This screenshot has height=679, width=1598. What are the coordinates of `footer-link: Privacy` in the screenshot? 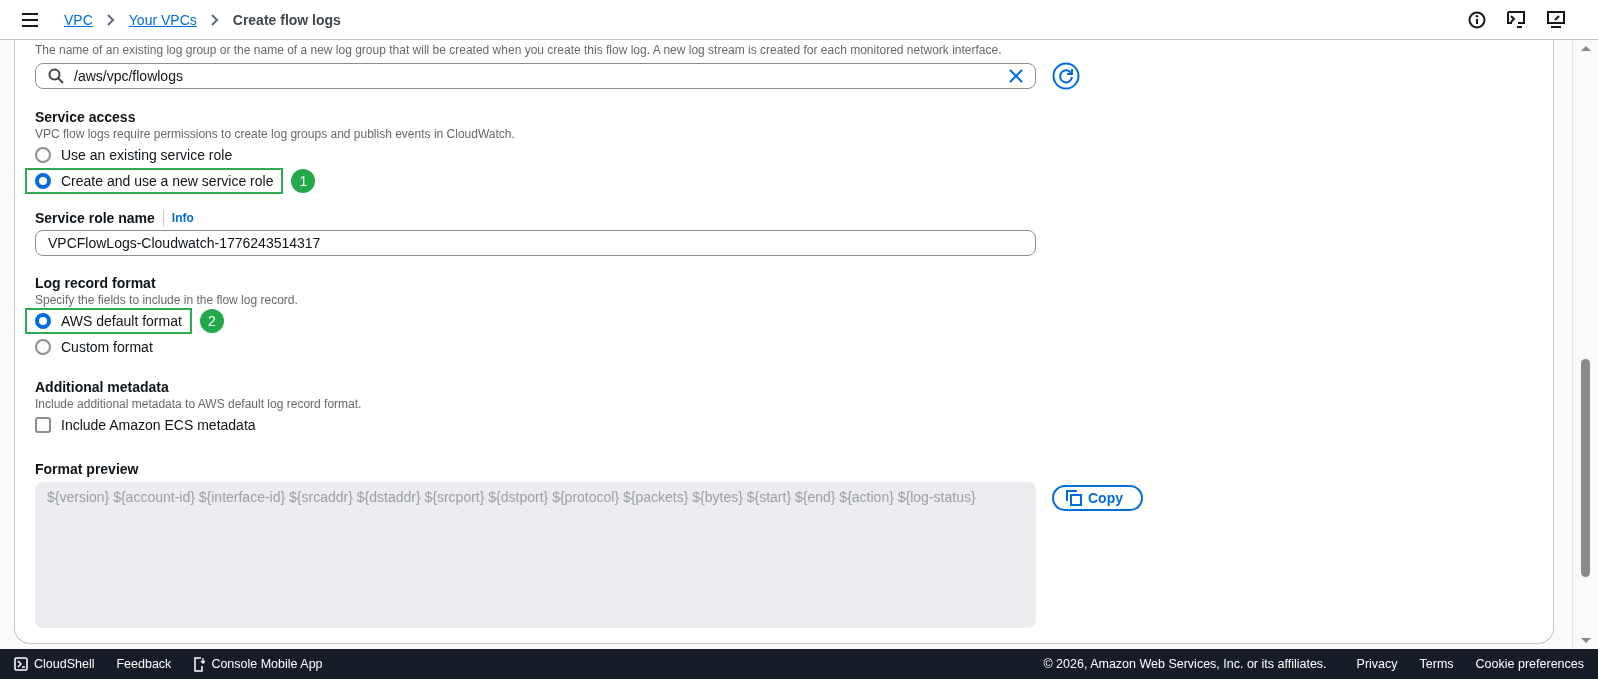 It's located at (1377, 664).